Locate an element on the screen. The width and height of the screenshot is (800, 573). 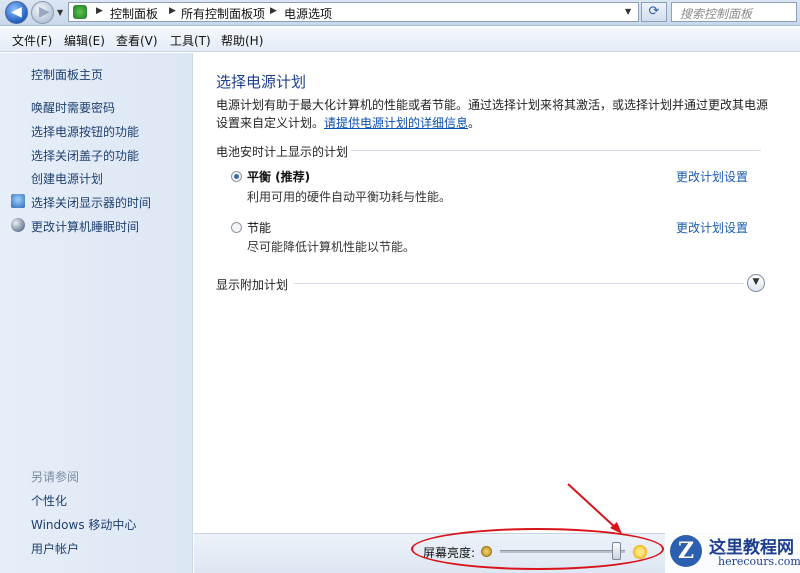
sleep-moon-icon is located at coordinates (18, 225).